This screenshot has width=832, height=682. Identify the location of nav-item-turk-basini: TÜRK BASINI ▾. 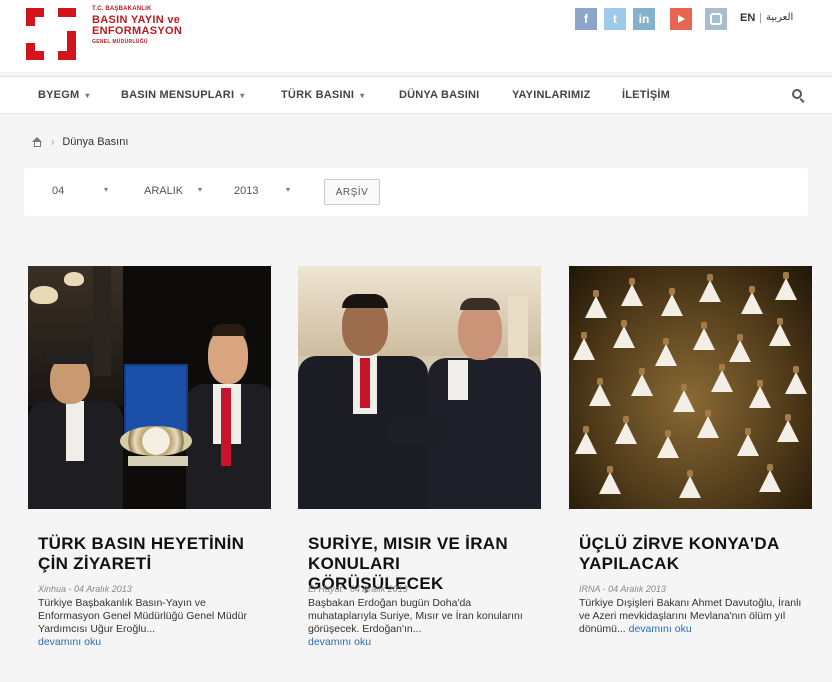
(322, 95).